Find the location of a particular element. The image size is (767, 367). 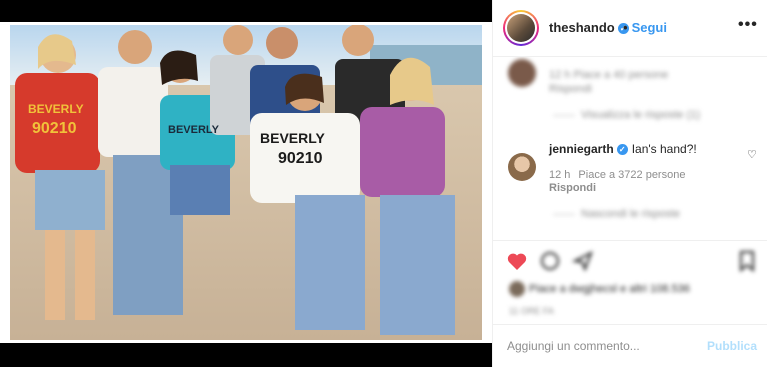

commenter-avatar is located at coordinates (522, 73).